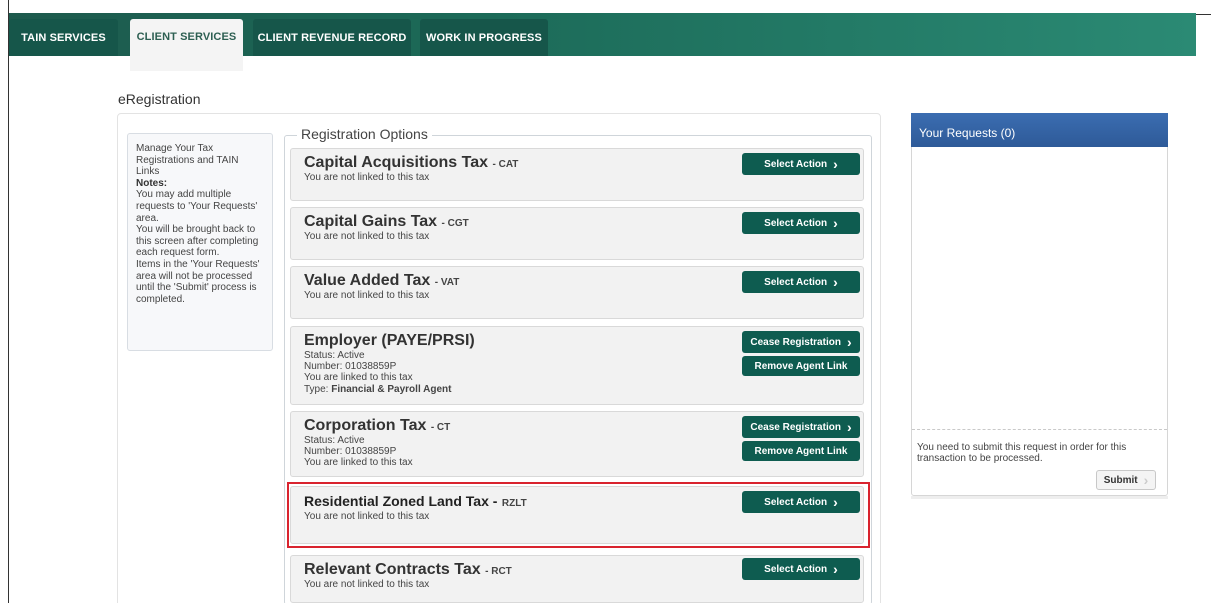 This screenshot has height=603, width=1211. I want to click on remove-agent-link-button-paye: Remove Agent Link, so click(801, 366).